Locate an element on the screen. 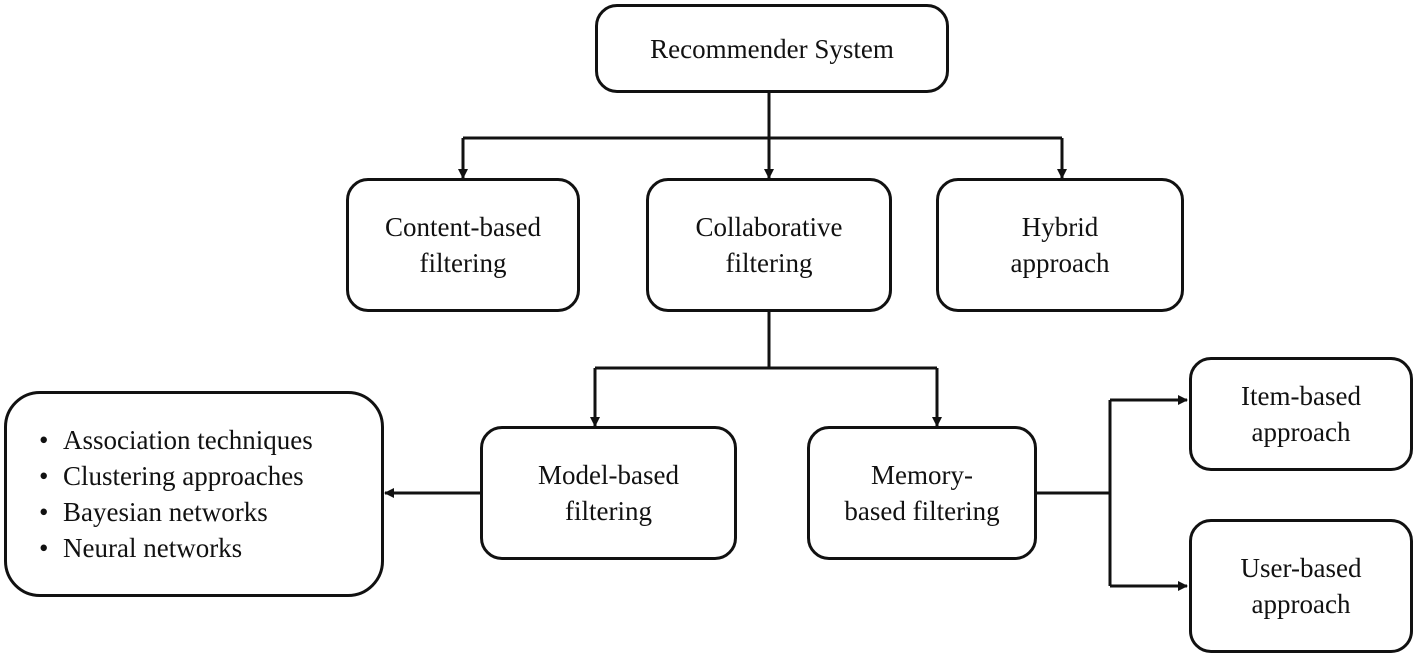 This screenshot has width=1416, height=658. node-label: Content-based filtering is located at coordinates (463, 245).